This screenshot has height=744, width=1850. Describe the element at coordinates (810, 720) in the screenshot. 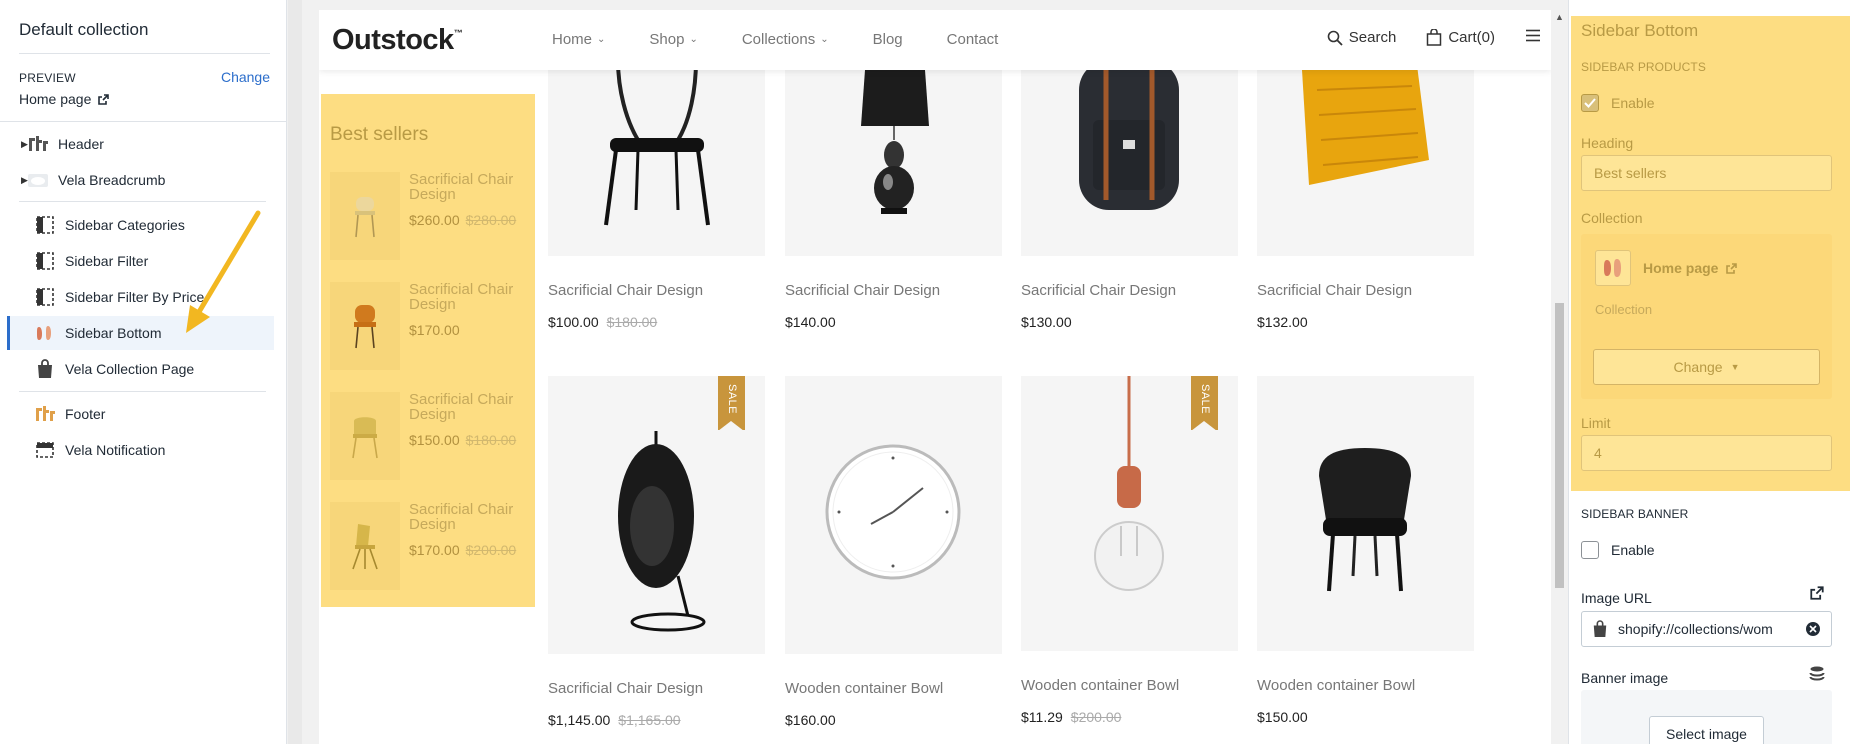

I see `product-price: $160.00` at that location.